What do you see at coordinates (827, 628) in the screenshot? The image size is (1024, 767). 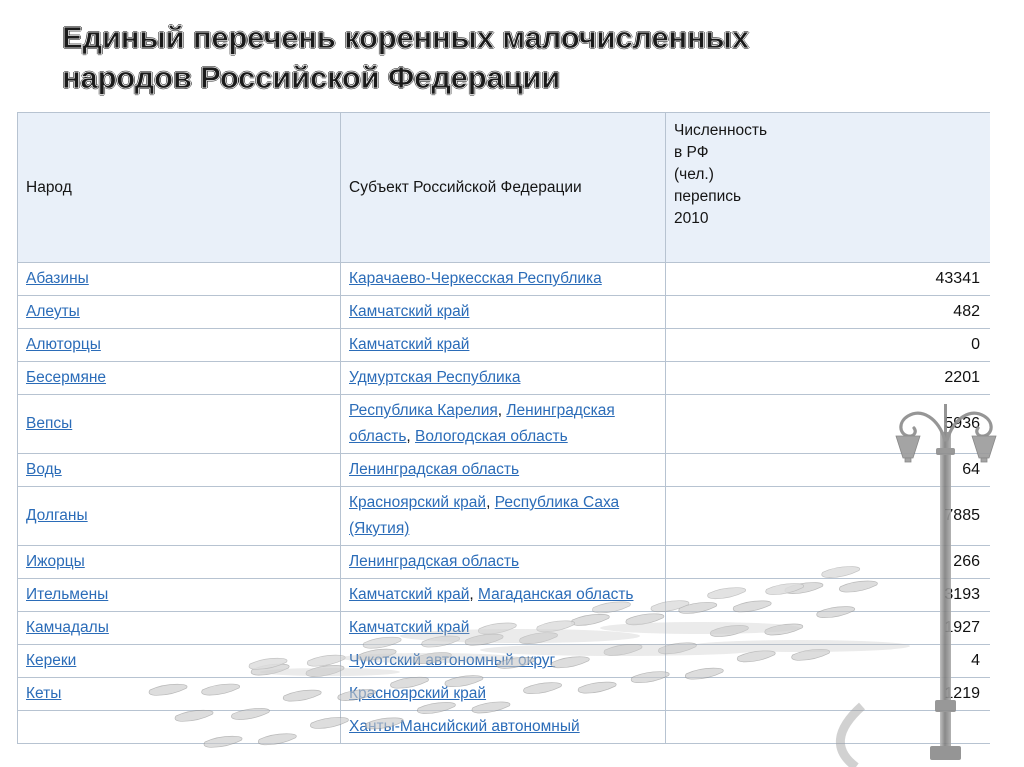 I see `cell-count: 1927` at bounding box center [827, 628].